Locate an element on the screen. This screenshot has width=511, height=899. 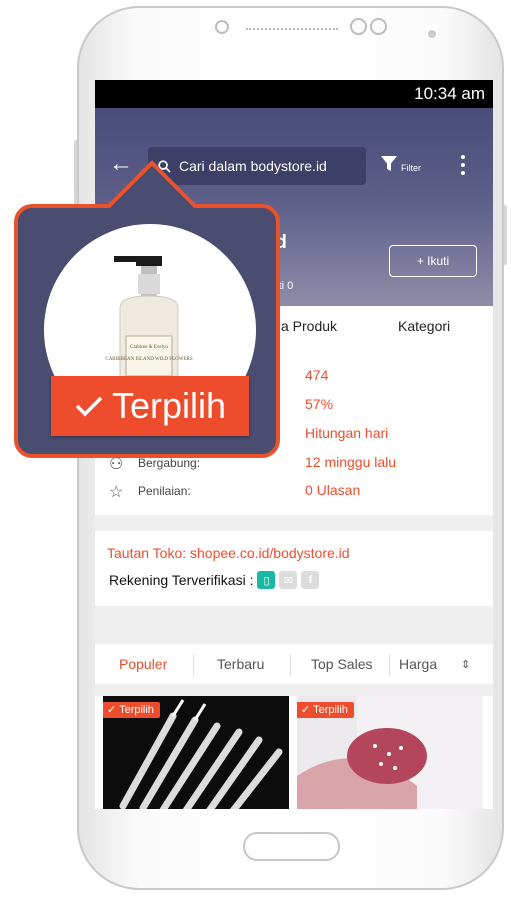
earpiece-speaker is located at coordinates (292, 31).